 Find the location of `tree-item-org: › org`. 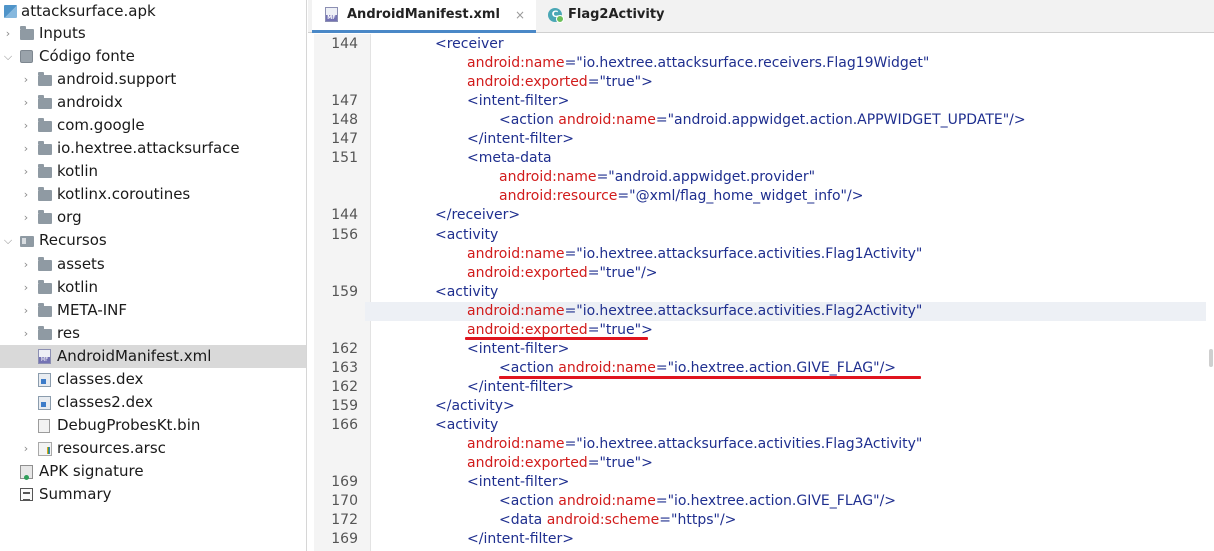

tree-item-org: › org is located at coordinates (153, 217).